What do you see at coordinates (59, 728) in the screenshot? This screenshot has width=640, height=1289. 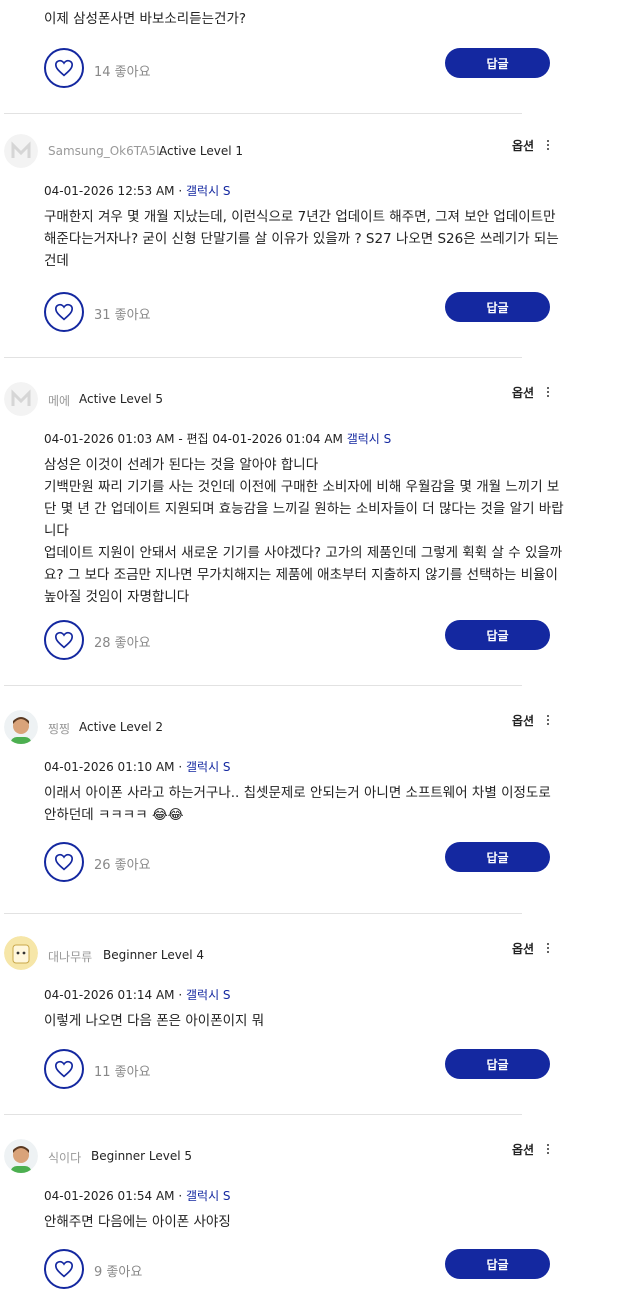 I see `username: 찡찡` at bounding box center [59, 728].